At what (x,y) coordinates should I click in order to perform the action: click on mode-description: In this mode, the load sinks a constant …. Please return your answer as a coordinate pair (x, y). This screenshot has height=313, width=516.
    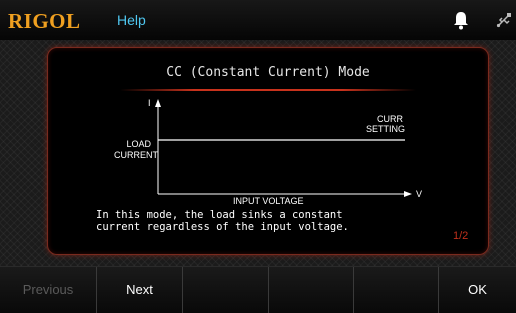
    Looking at the image, I should click on (261, 221).